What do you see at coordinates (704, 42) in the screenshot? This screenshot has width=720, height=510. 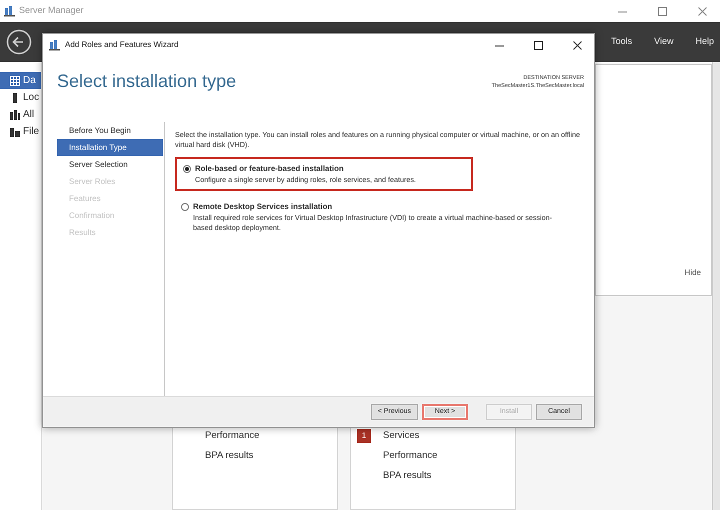 I see `menu-item: Help` at bounding box center [704, 42].